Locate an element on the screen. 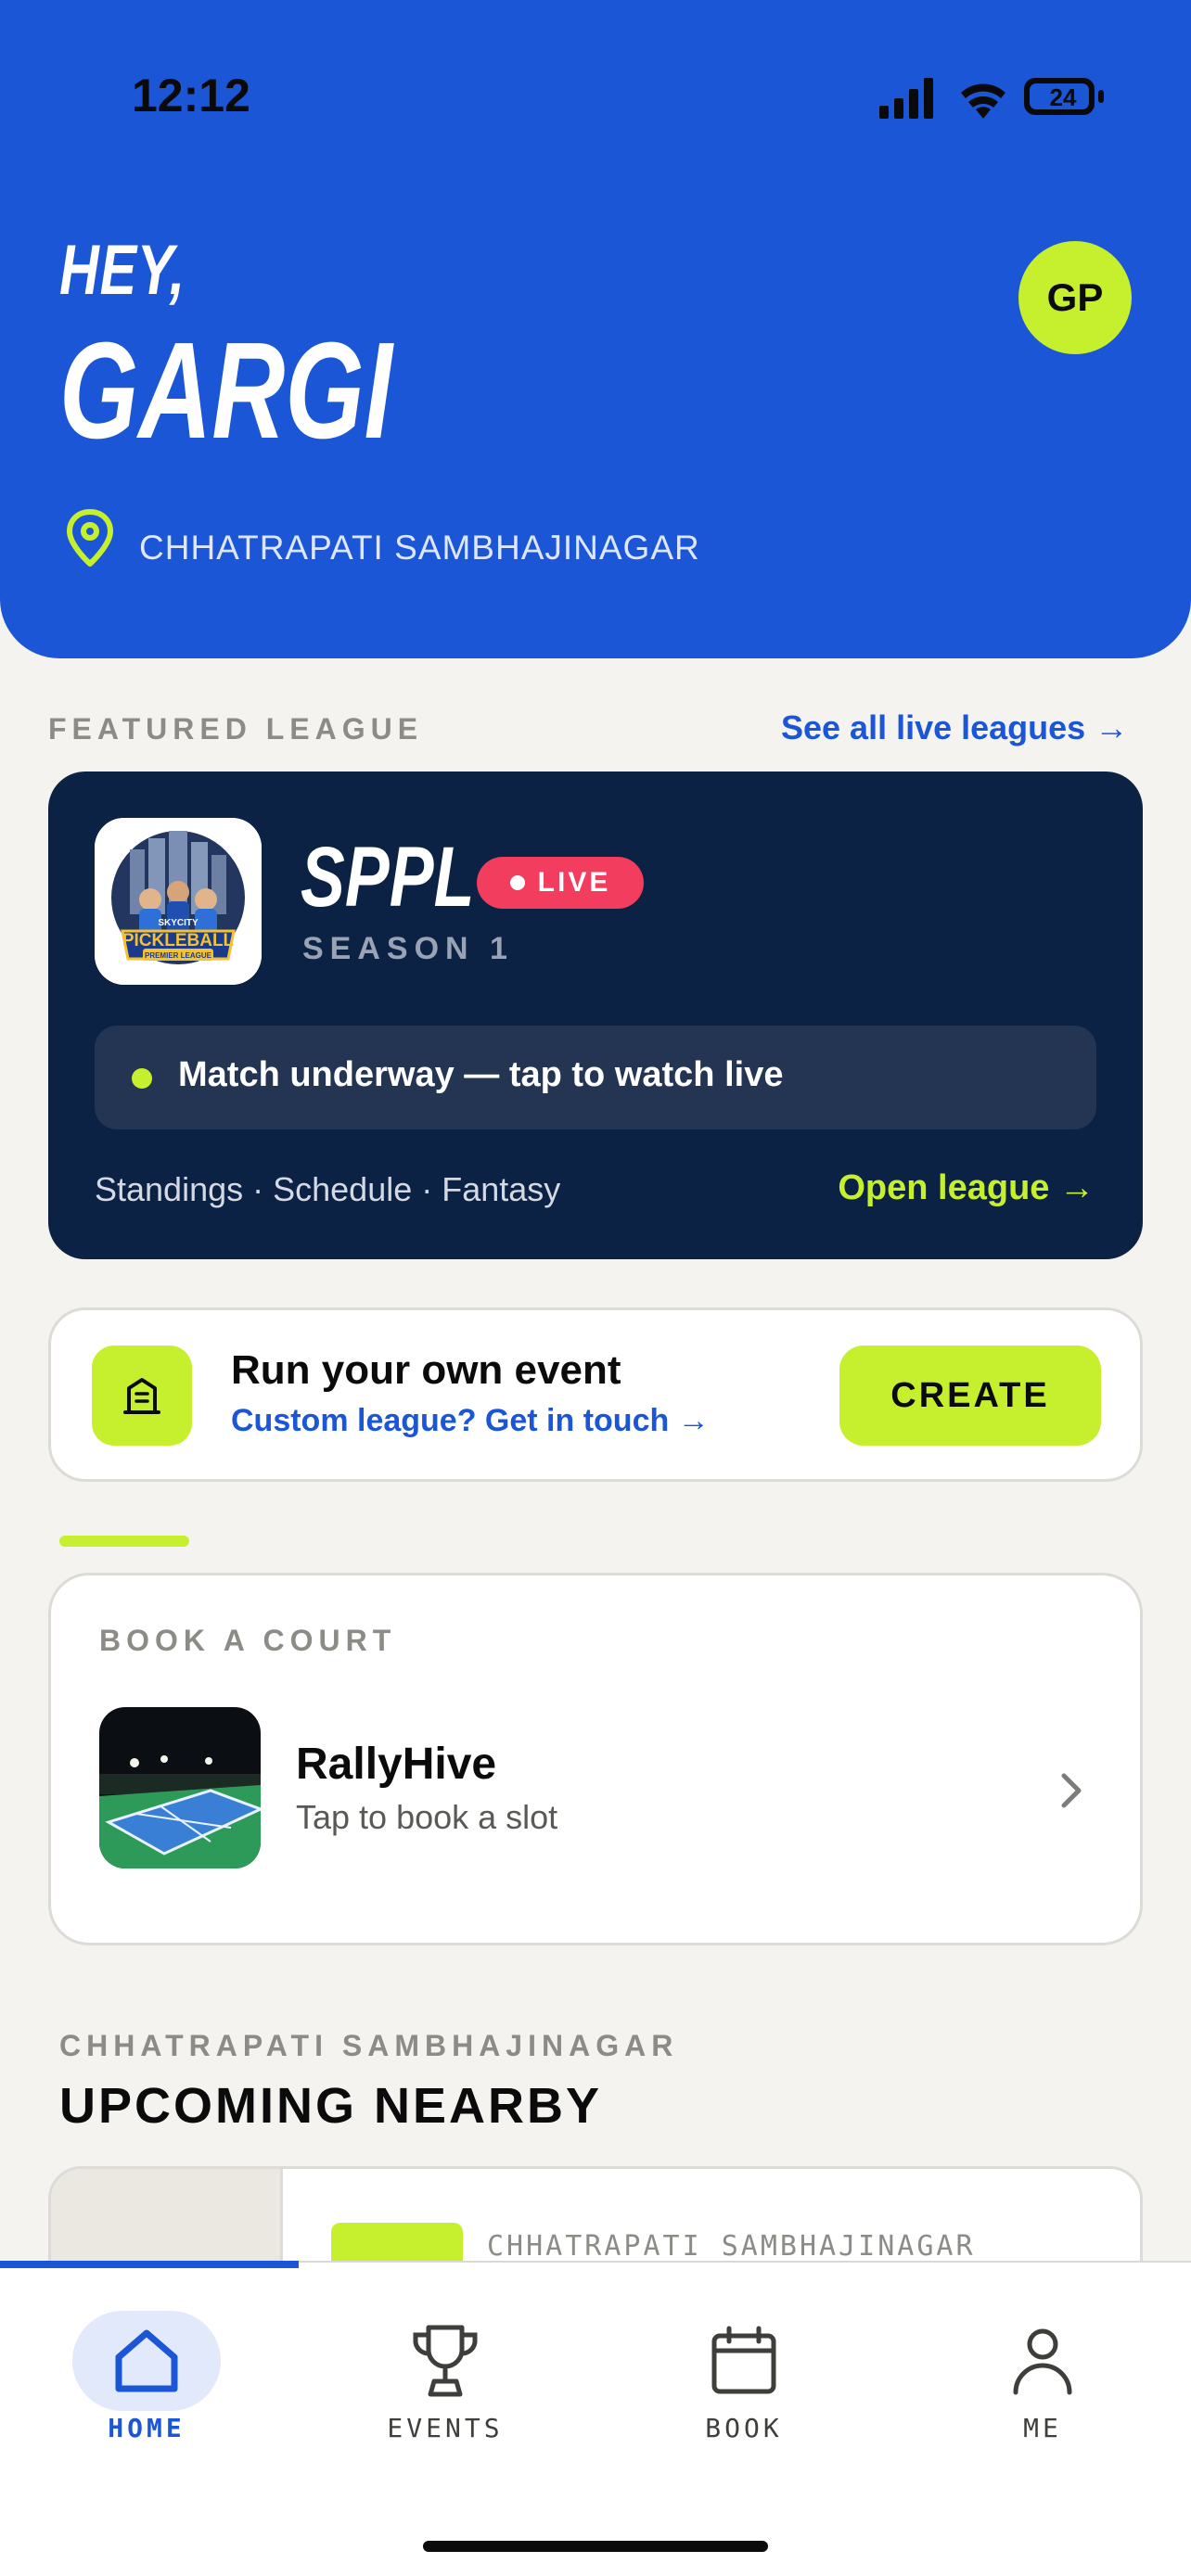 The width and height of the screenshot is (1191, 2576). greeting: HEY, is located at coordinates (122, 271).